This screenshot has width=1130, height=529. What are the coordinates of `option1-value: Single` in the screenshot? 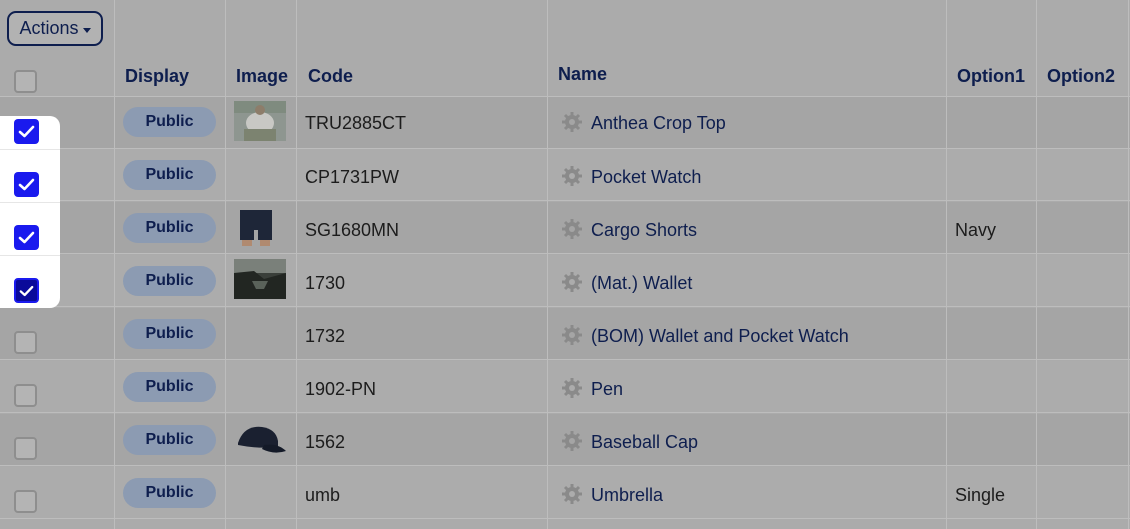 It's located at (980, 495).